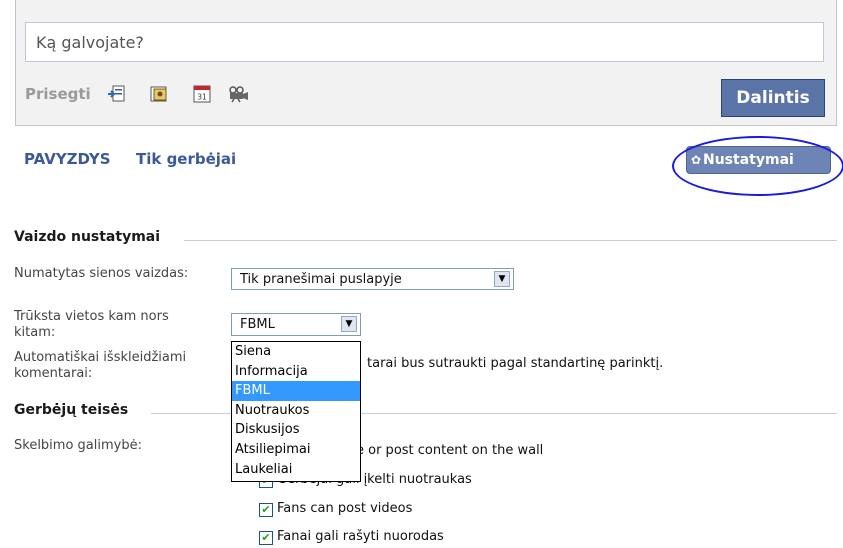 The image size is (843, 548). What do you see at coordinates (321, 279) in the screenshot?
I see `default-view-value: Tik pranešimai puslapyje` at bounding box center [321, 279].